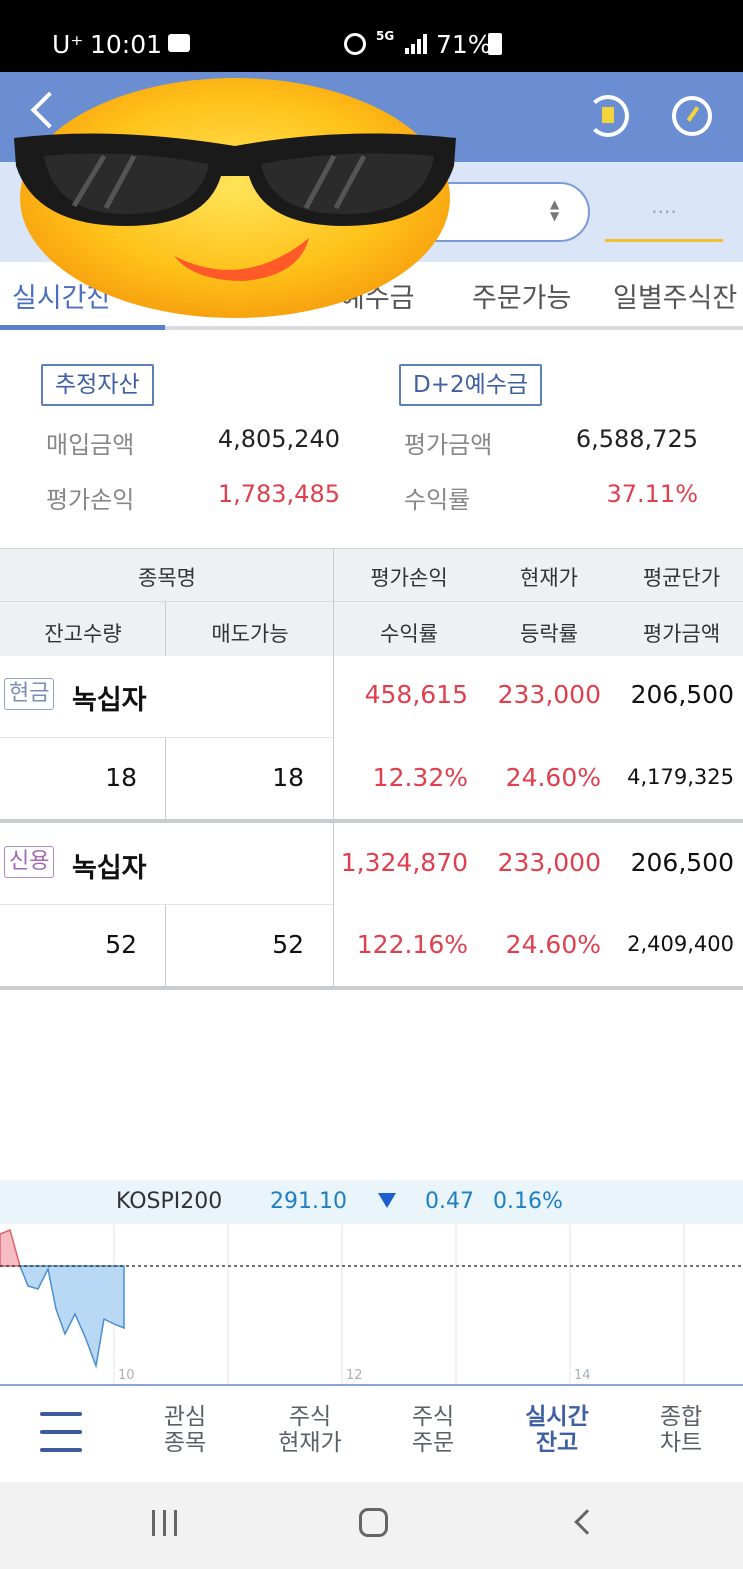  What do you see at coordinates (385, 36) in the screenshot?
I see `network-type-label: 5G` at bounding box center [385, 36].